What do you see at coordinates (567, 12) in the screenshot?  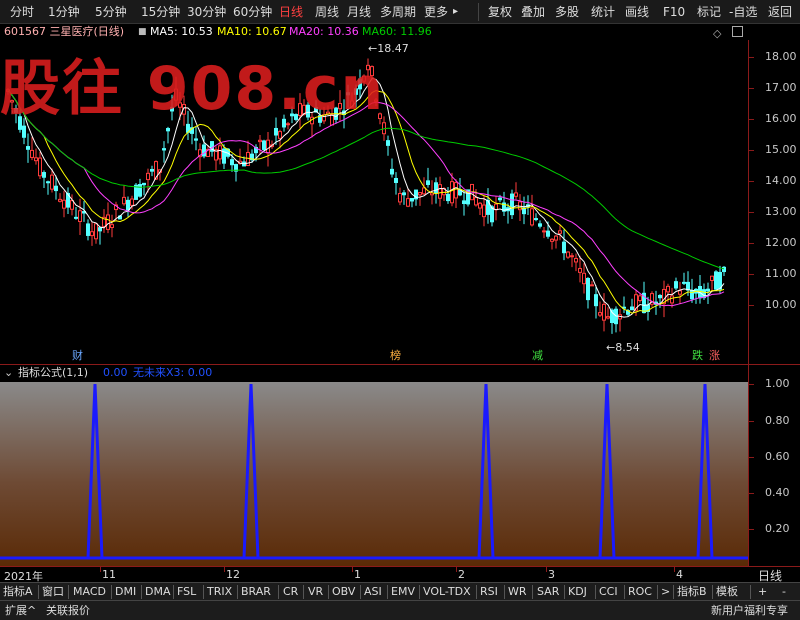 I see `multi-stock-button: 多股` at bounding box center [567, 12].